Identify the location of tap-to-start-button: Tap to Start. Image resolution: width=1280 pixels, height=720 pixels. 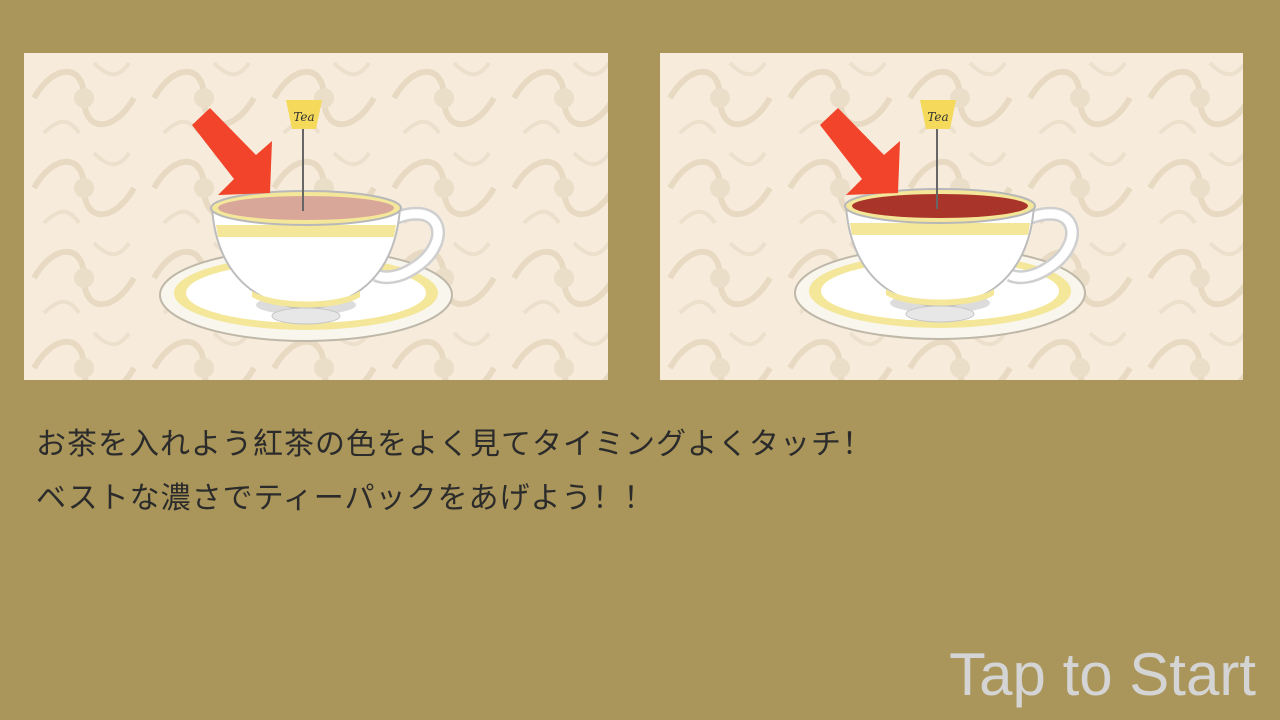
(1102, 675).